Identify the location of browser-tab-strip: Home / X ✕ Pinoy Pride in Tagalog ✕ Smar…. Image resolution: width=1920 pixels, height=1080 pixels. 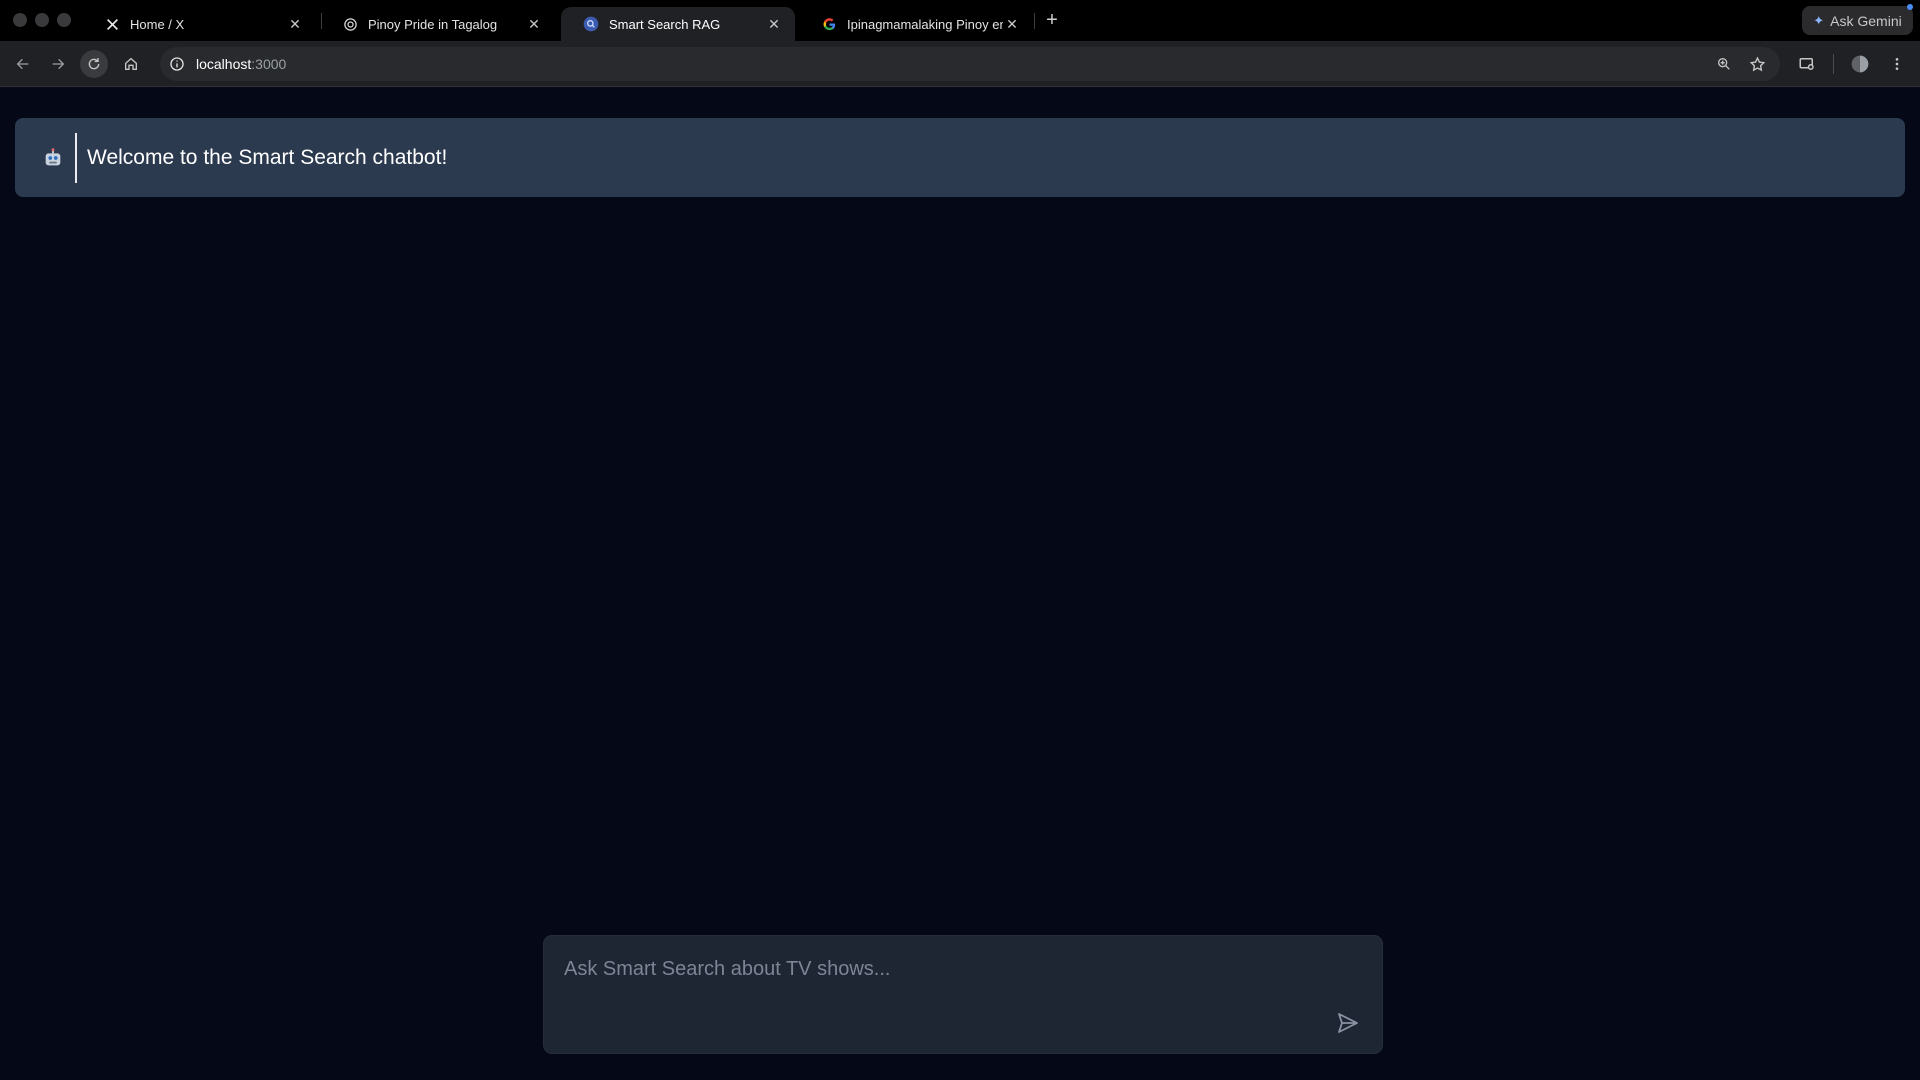
(960, 20).